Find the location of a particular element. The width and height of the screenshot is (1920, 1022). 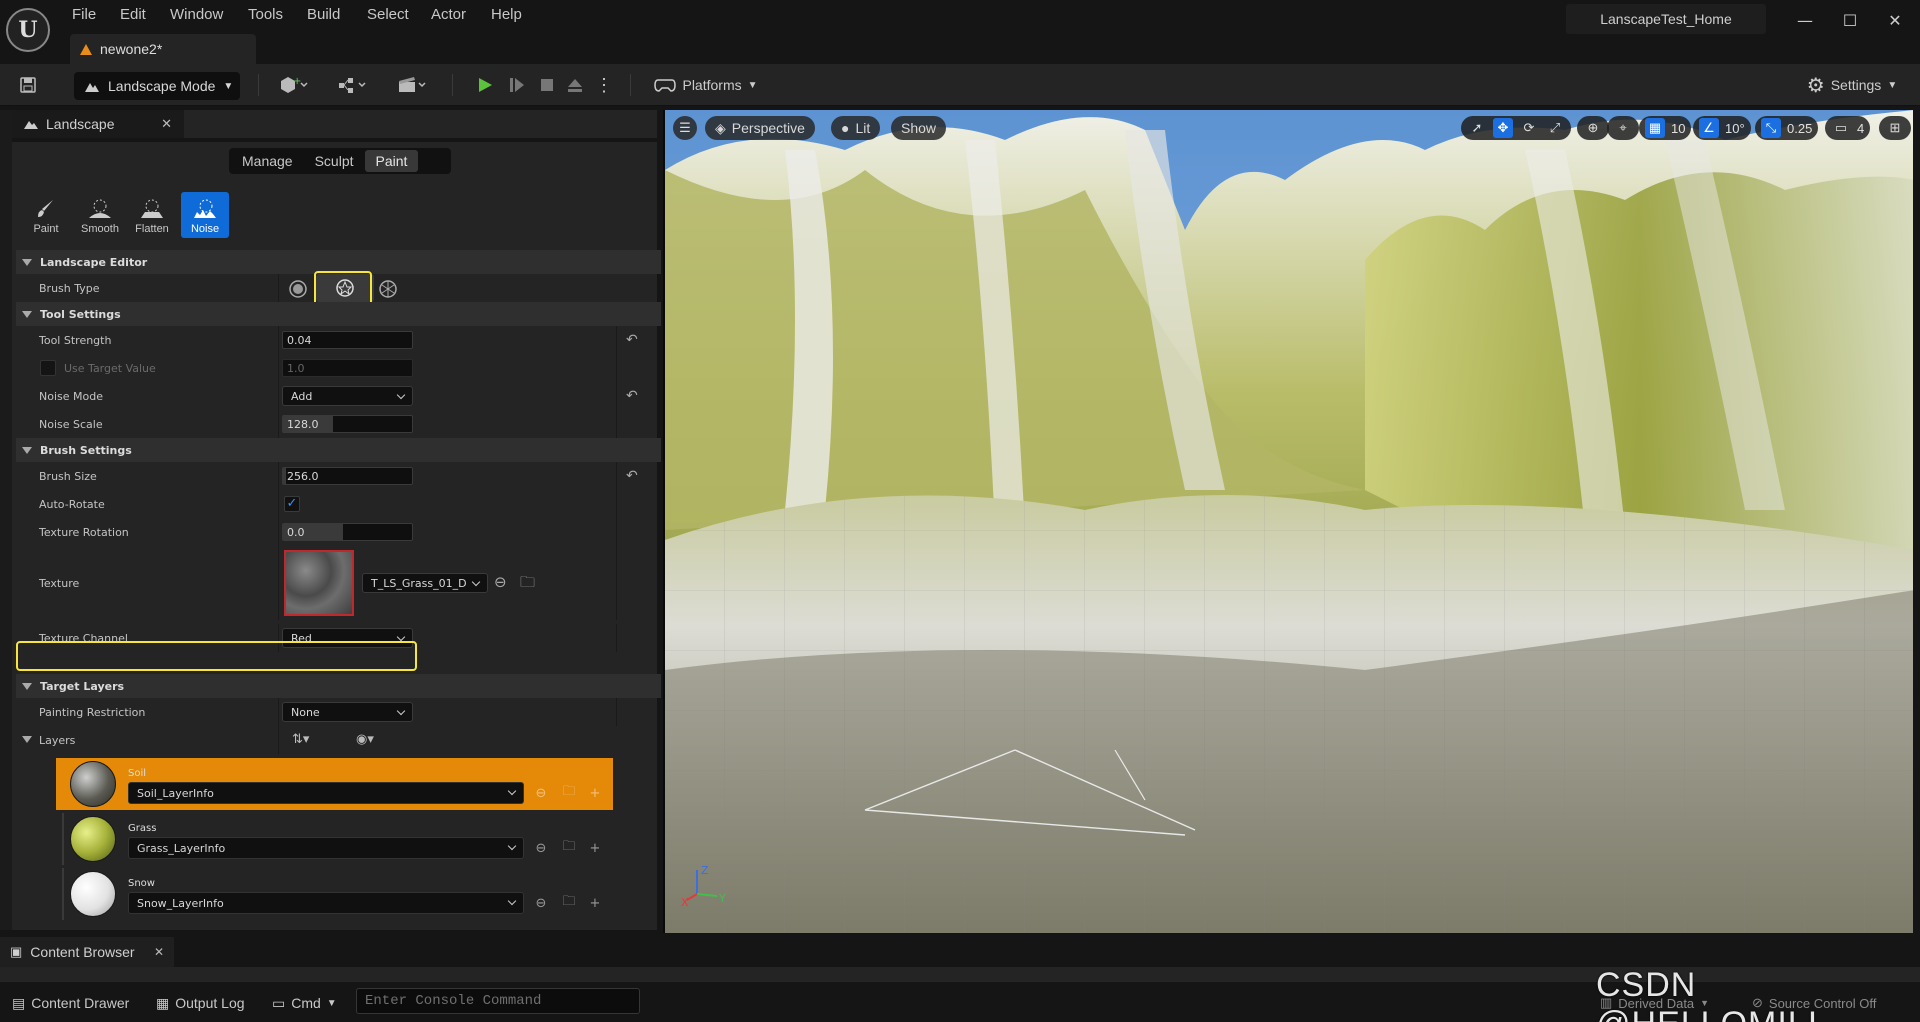

perspective-button: ◈ Perspective is located at coordinates (760, 128).